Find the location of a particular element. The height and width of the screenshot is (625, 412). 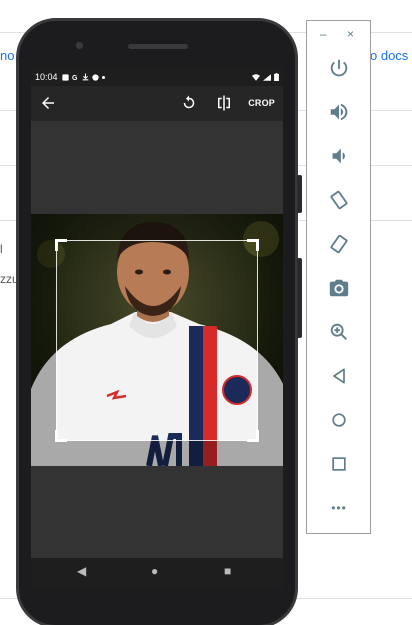

volume-up-icon is located at coordinates (339, 112).